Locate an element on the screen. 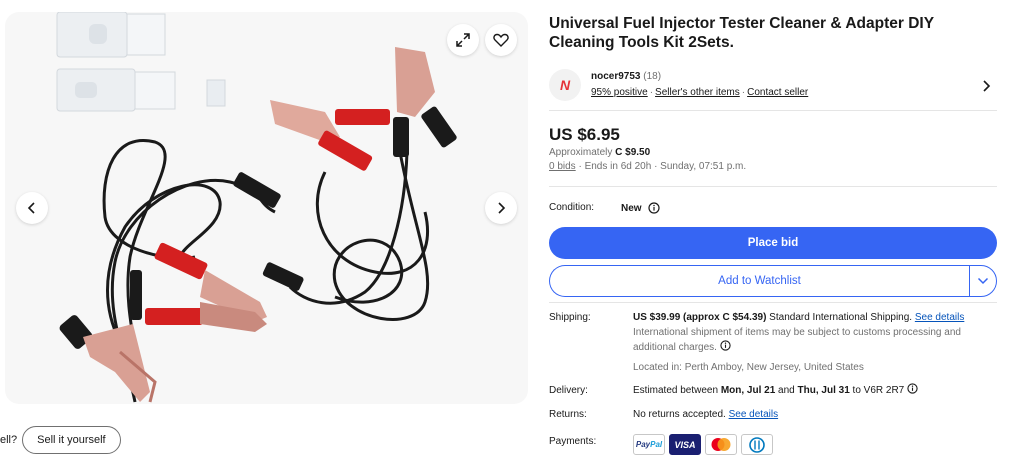  seller-avatar: N is located at coordinates (565, 85).